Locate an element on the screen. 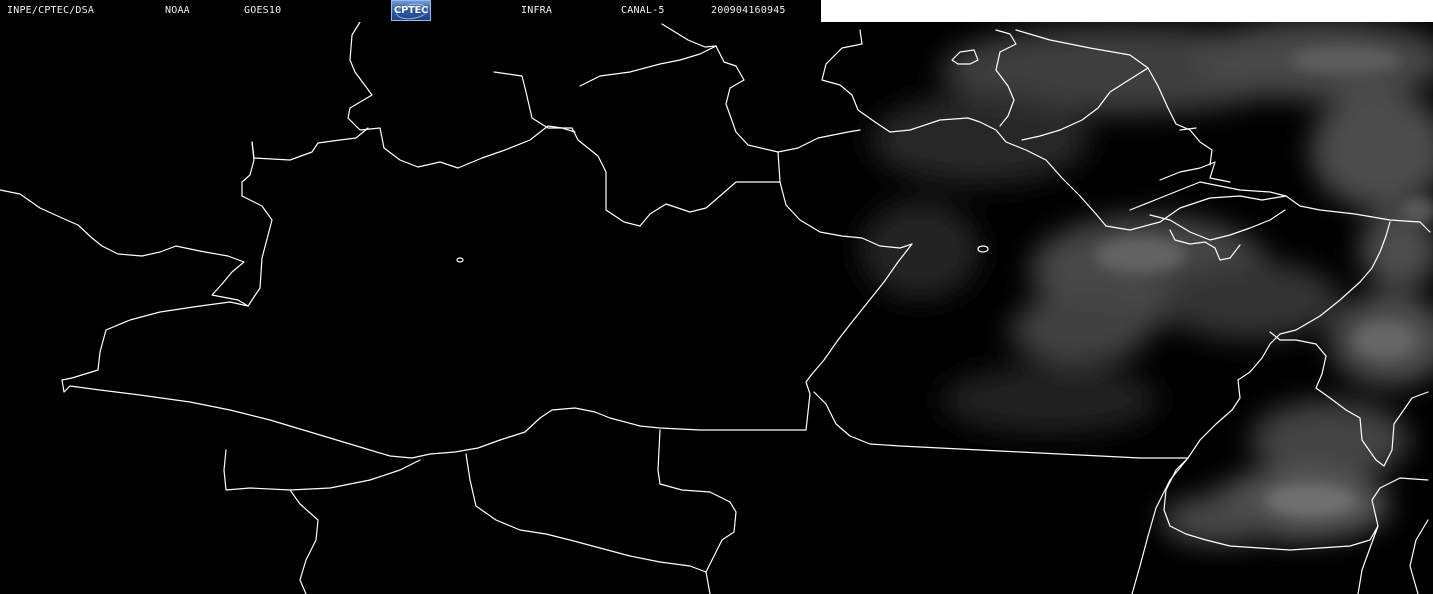 The width and height of the screenshot is (1433, 594). header-timestamp-label: 200904160945 is located at coordinates (748, 10).